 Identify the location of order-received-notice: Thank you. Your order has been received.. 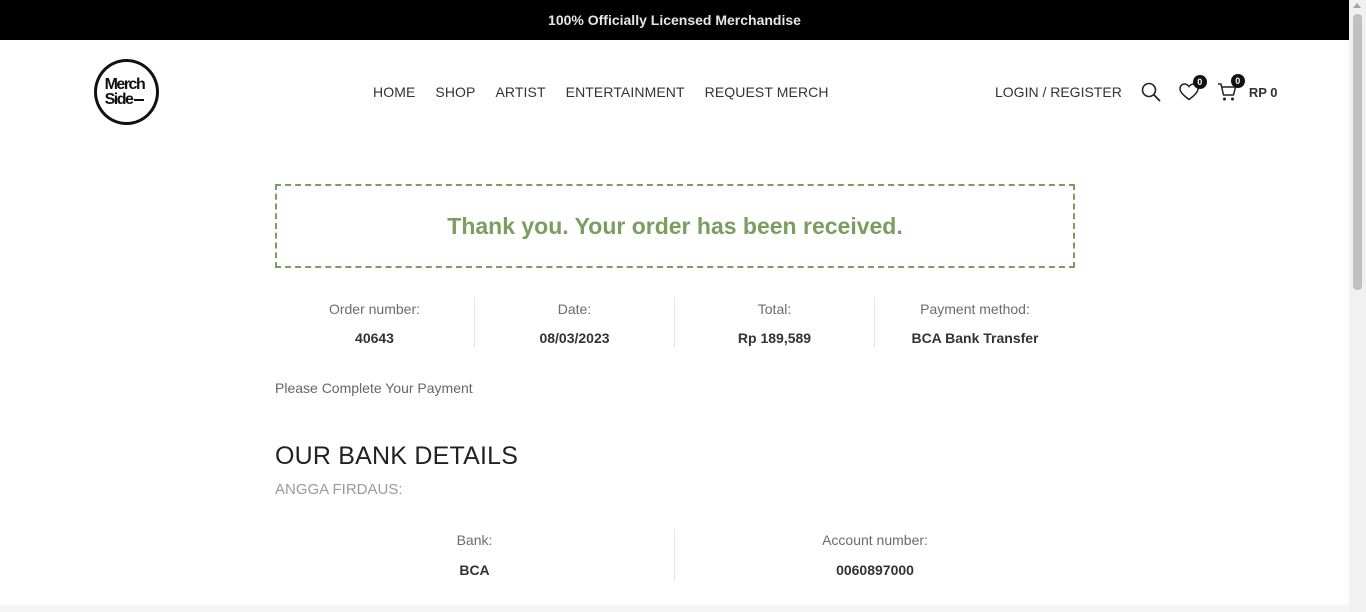
(675, 226).